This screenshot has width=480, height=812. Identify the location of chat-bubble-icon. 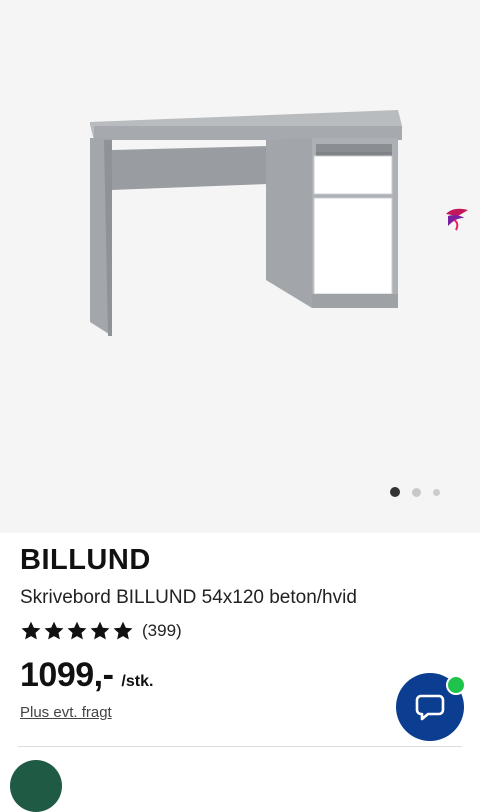
(430, 707).